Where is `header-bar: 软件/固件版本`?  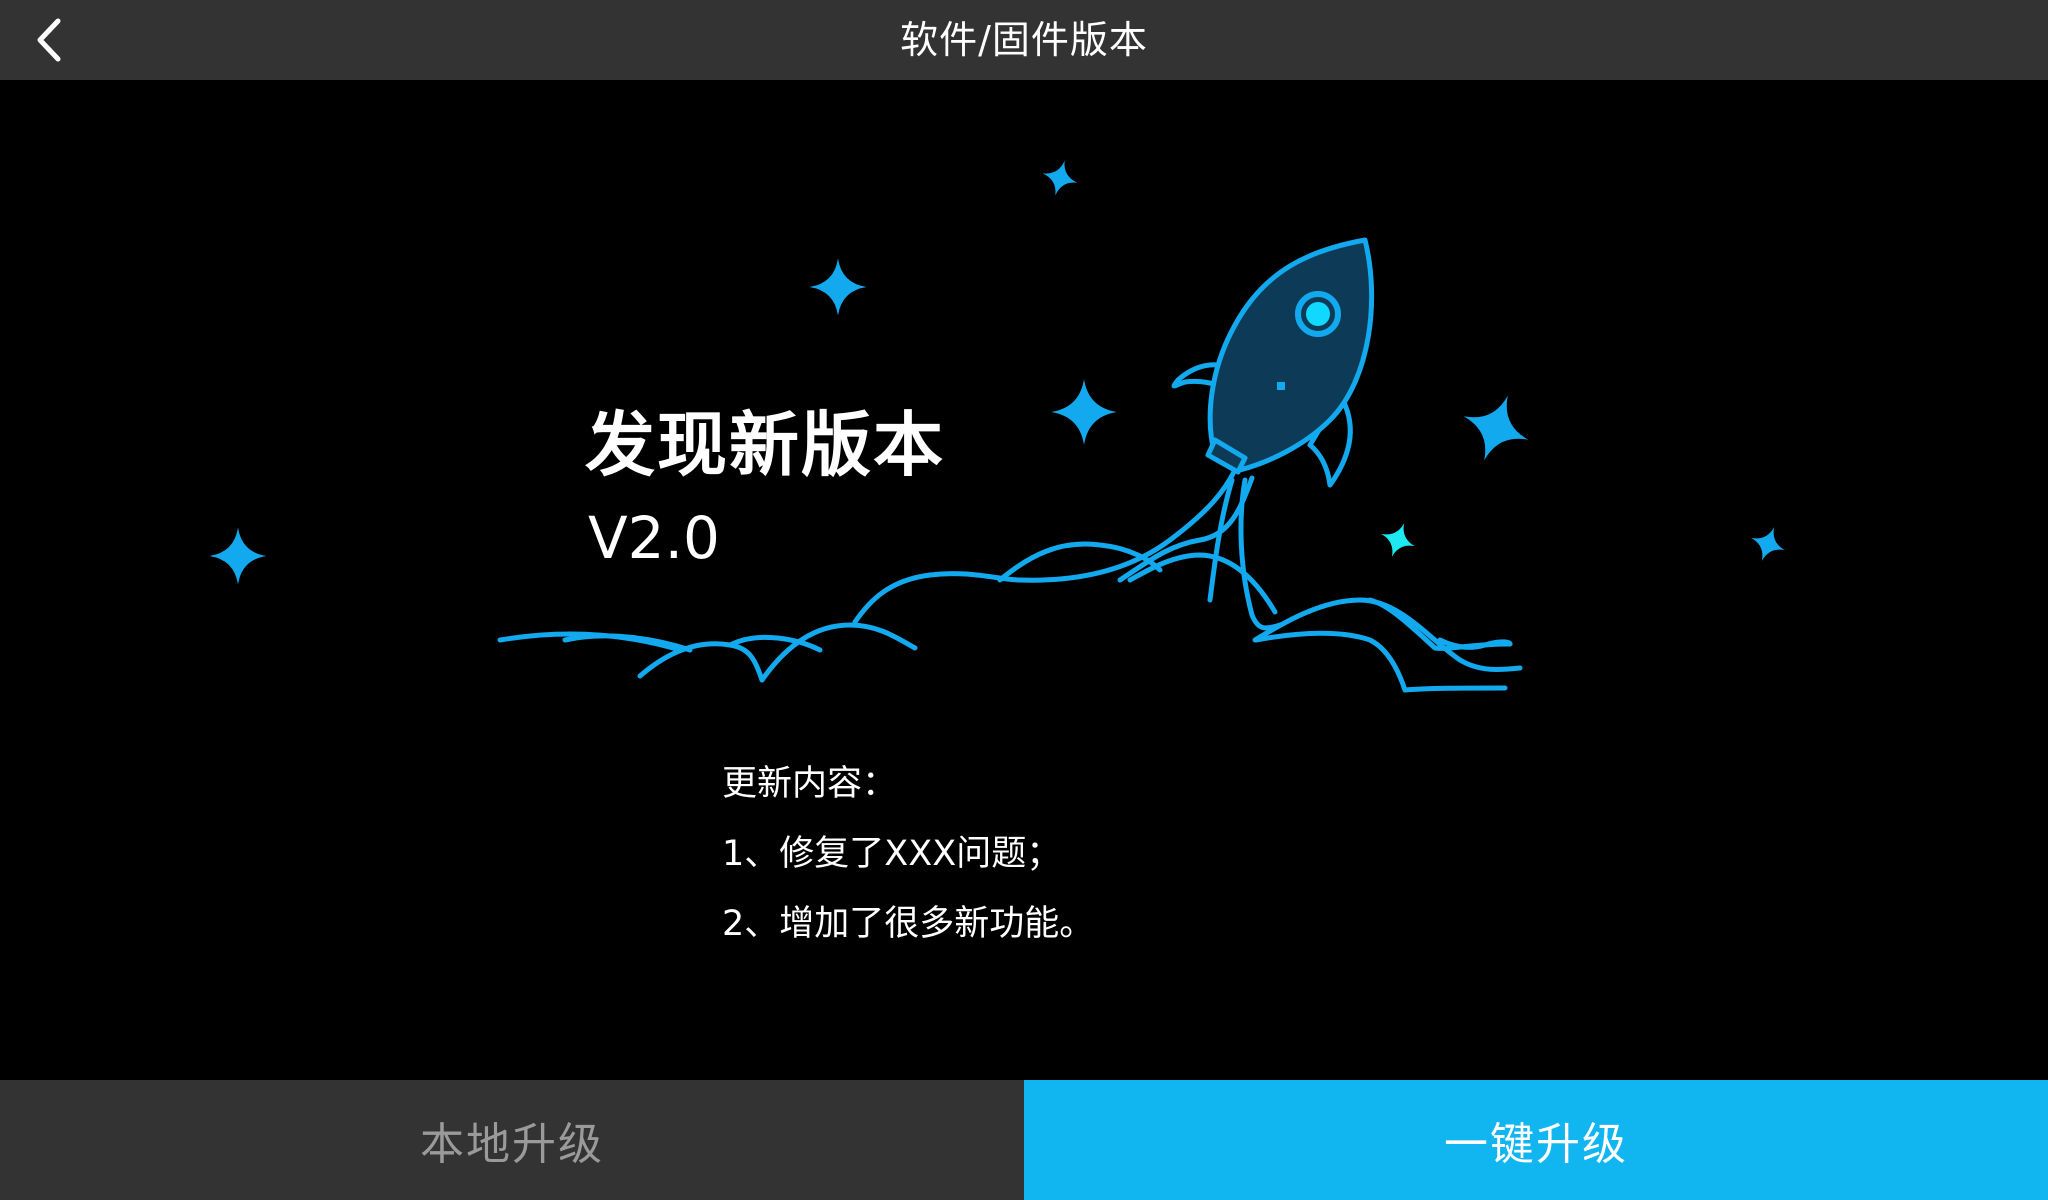 header-bar: 软件/固件版本 is located at coordinates (1024, 40).